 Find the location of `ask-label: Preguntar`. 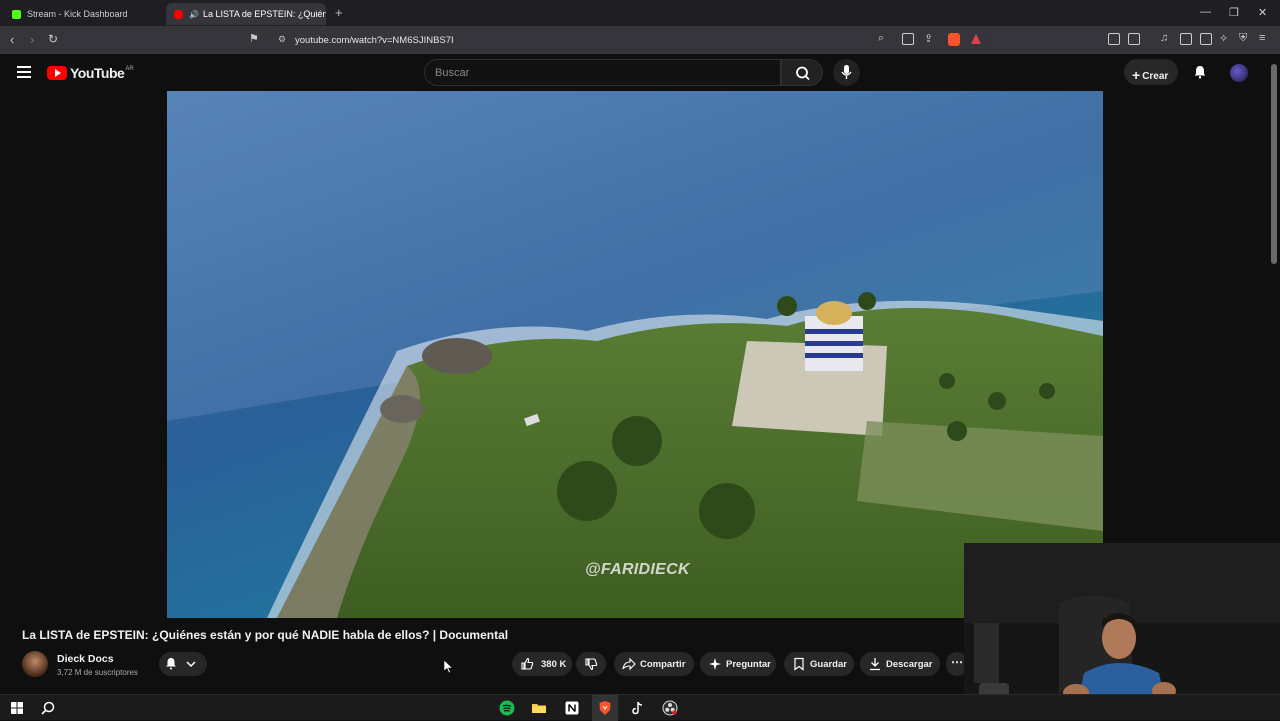

ask-label: Preguntar is located at coordinates (748, 664).